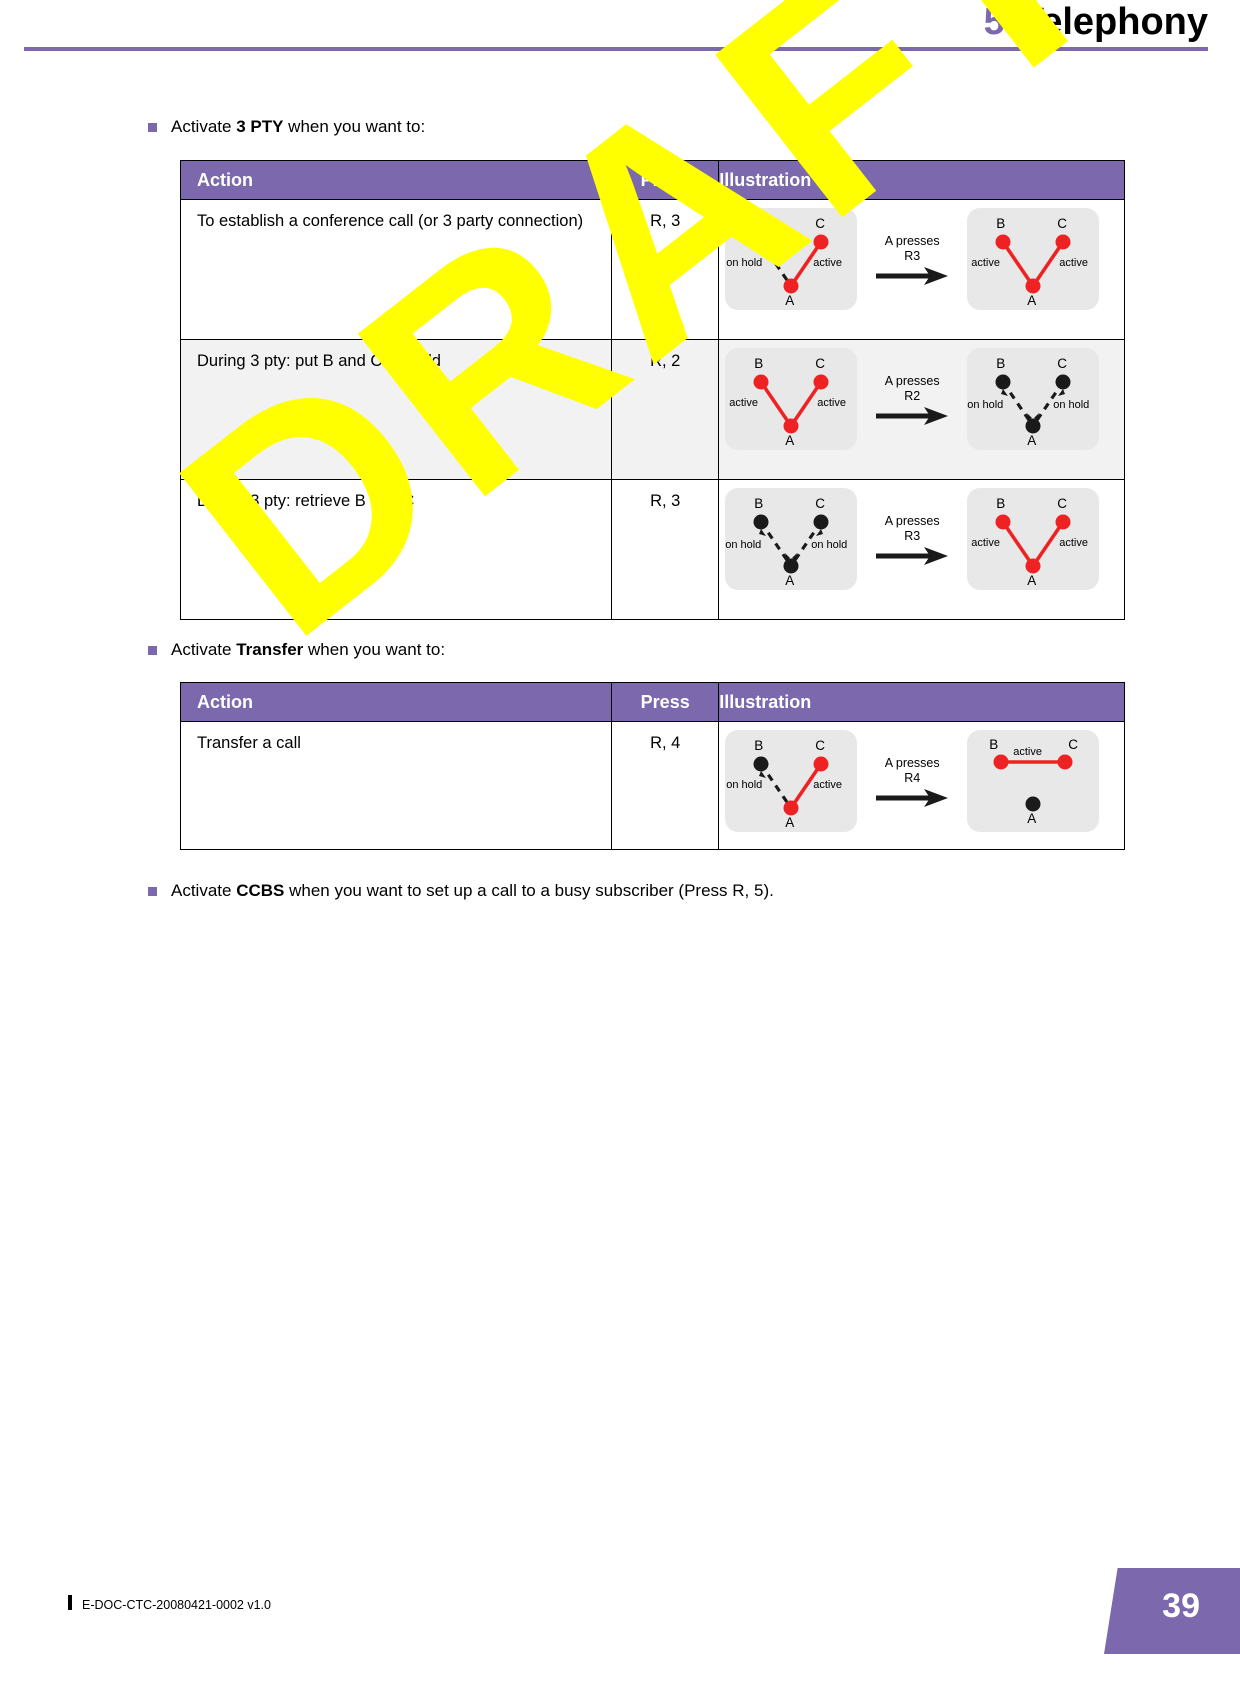 The width and height of the screenshot is (1240, 1682). I want to click on footer-change-bar, so click(70, 1602).